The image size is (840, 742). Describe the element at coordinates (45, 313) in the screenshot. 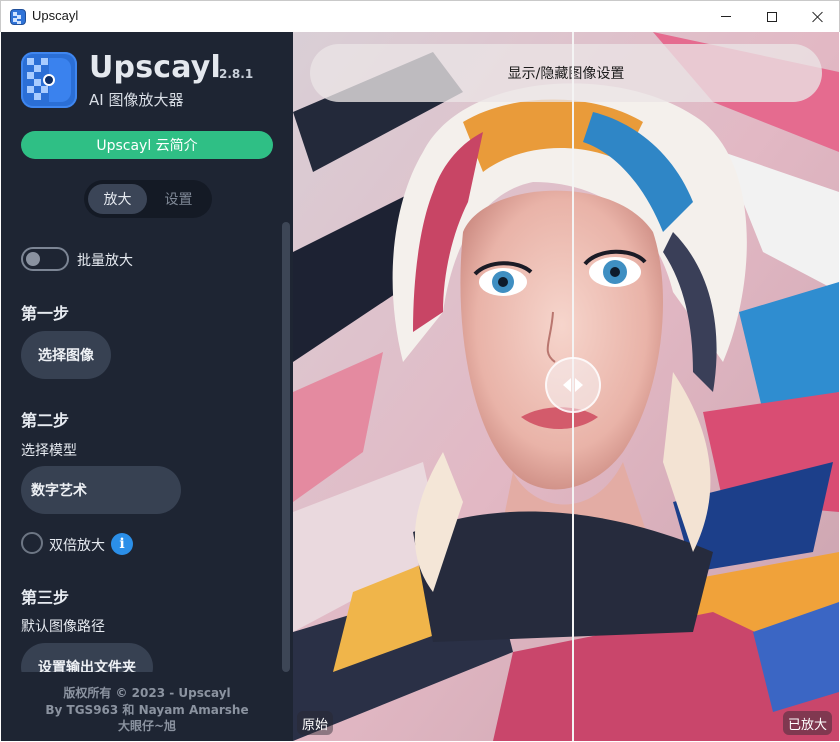

I see `step1-title: 第一步` at that location.